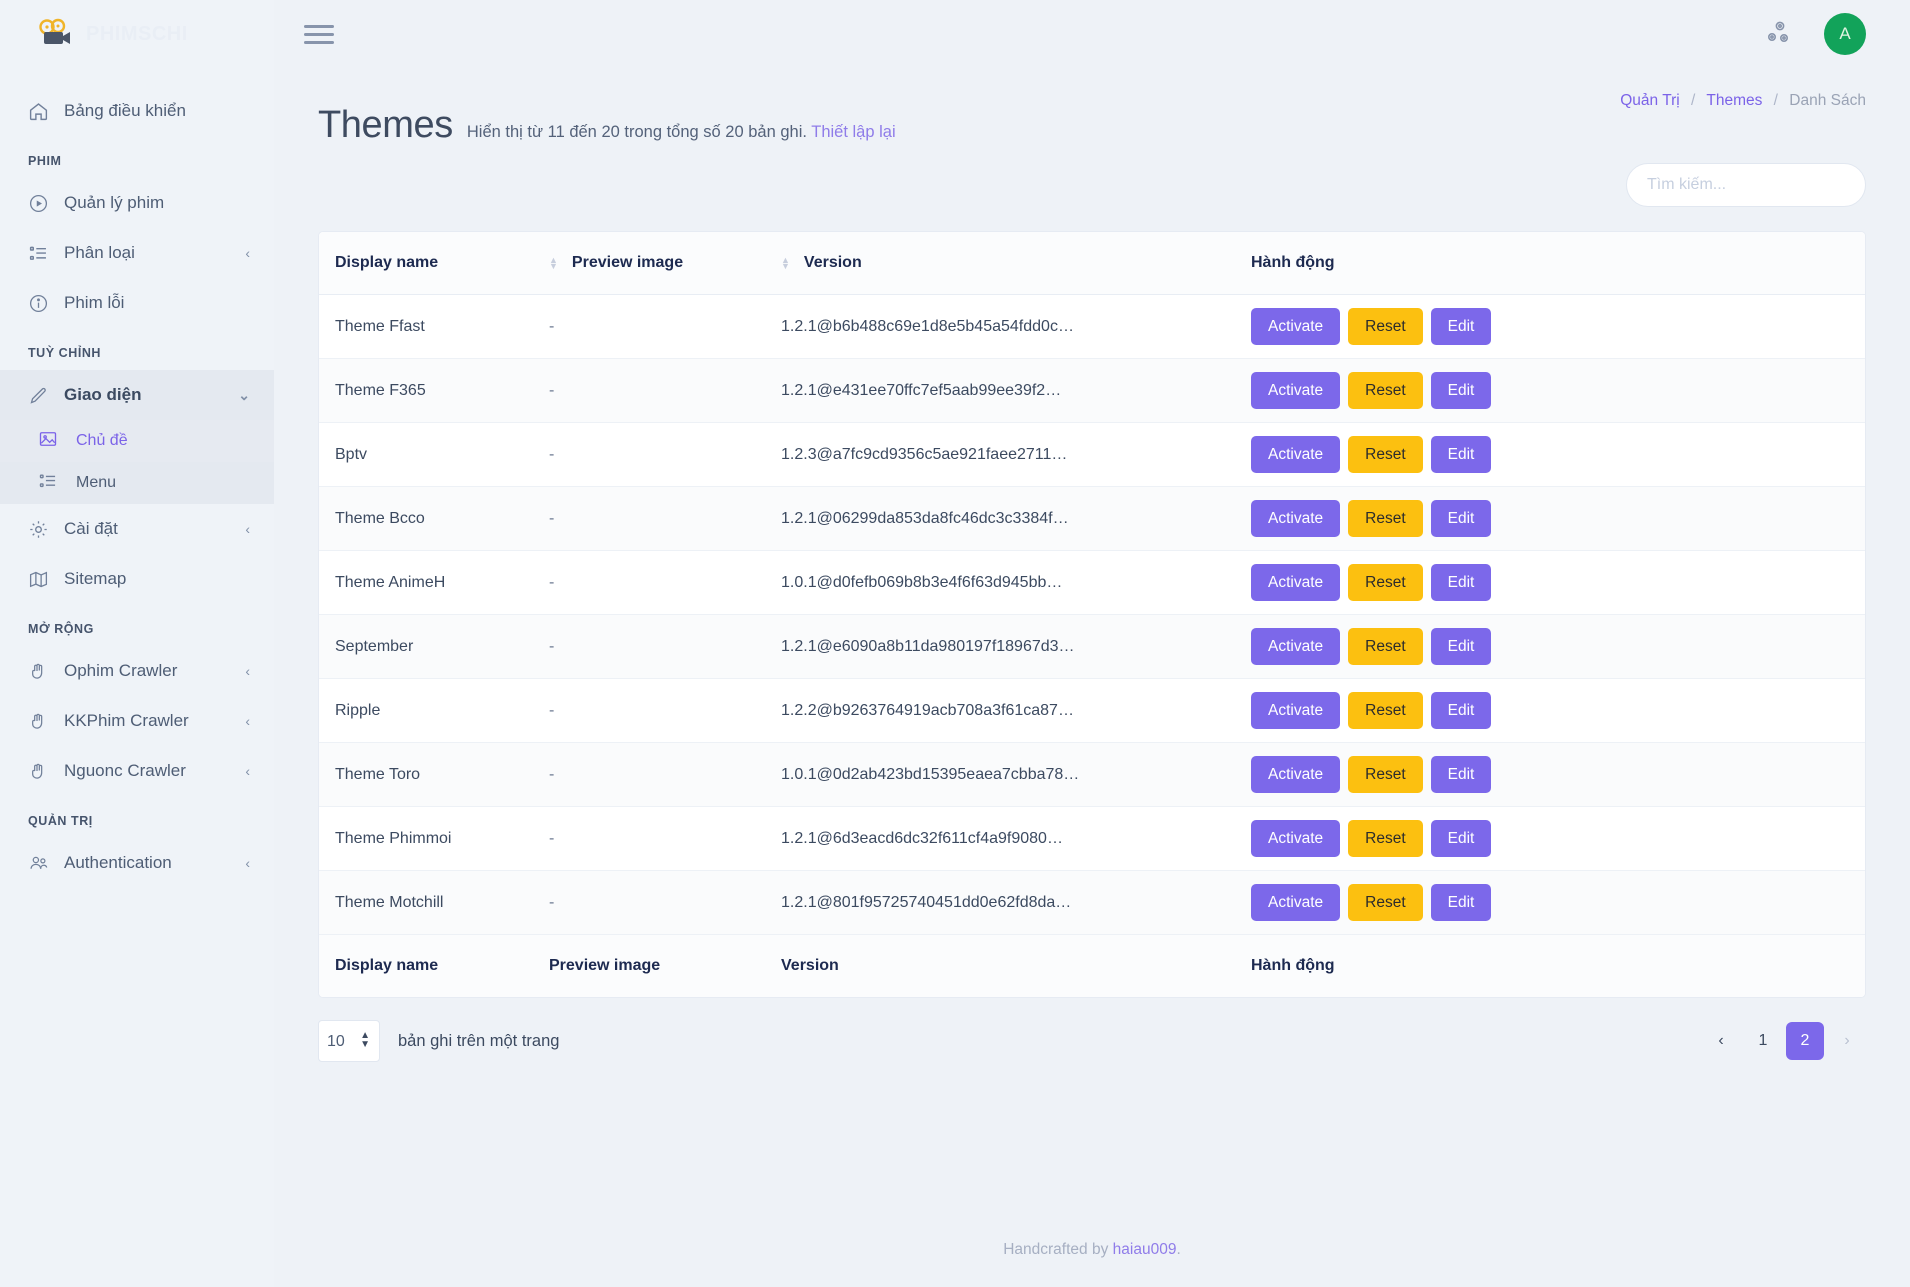 This screenshot has height=1287, width=1910. Describe the element at coordinates (1779, 34) in the screenshot. I see `gears-icon` at that location.